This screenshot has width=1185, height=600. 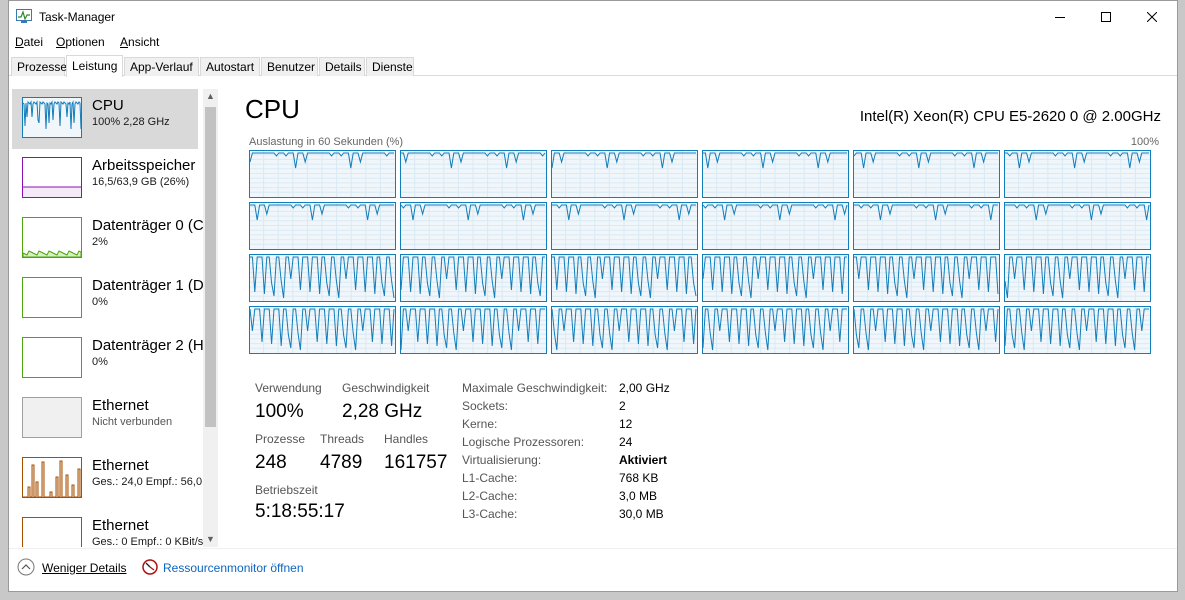 I want to click on tab-benutzer: Benutzer, so click(x=289, y=66).